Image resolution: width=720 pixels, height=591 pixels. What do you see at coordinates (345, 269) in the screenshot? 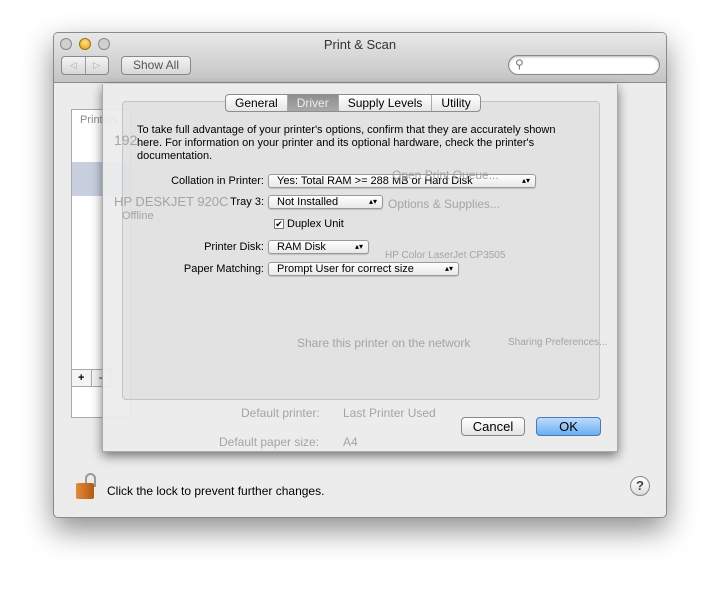
I see `paper-matching-value: Prompt User for correct size` at bounding box center [345, 269].